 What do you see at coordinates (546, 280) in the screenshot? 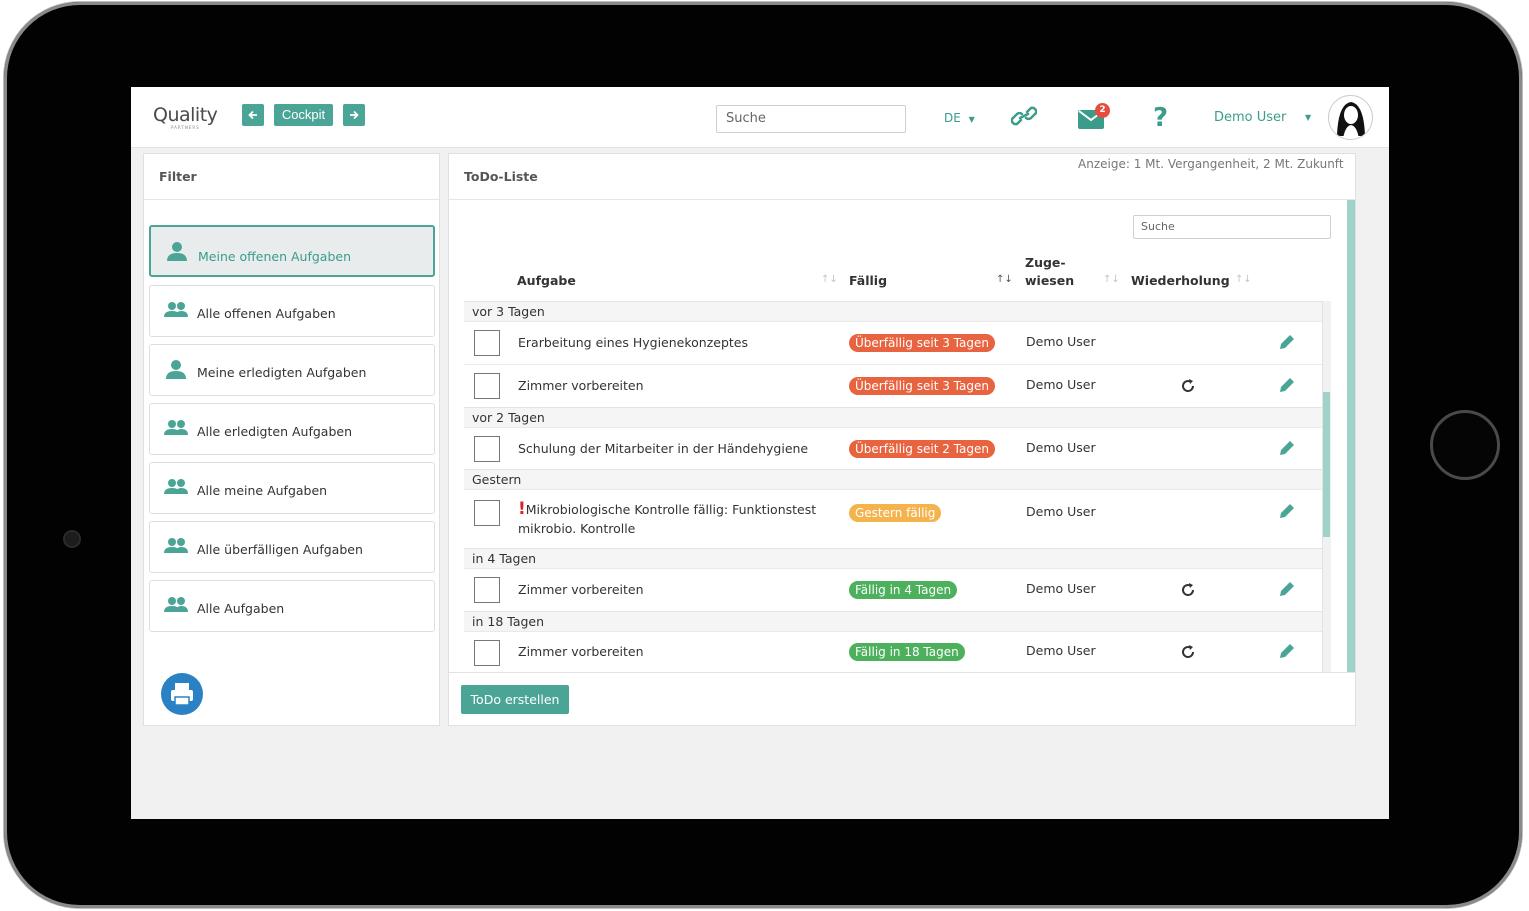
I see `column-header-task: Aufgabe` at bounding box center [546, 280].